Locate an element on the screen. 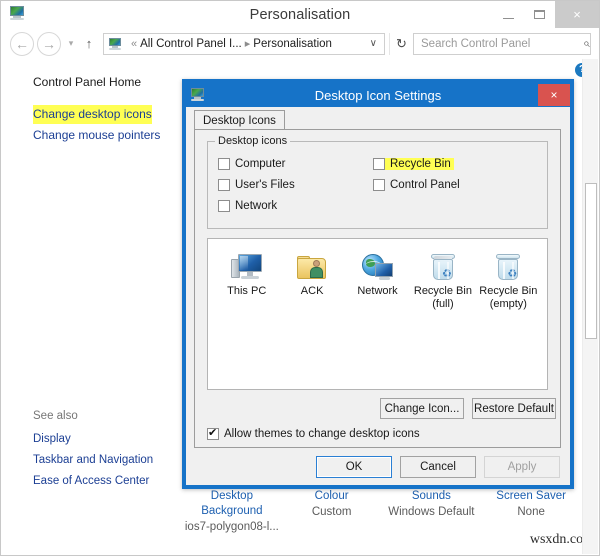 The image size is (600, 556). checkbox-allow-themes: Allow themes to change desktop icons is located at coordinates (313, 433).